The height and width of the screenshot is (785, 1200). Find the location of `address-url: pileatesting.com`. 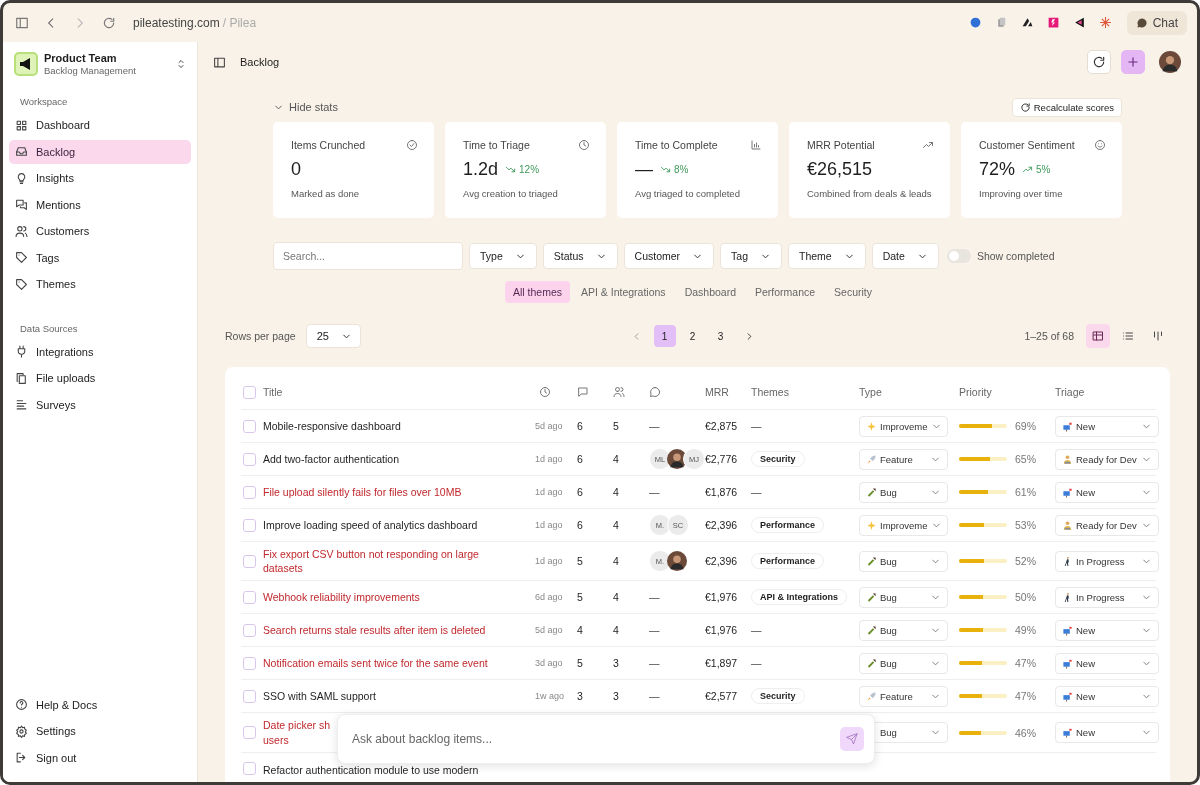

address-url: pileatesting.com is located at coordinates (176, 22).